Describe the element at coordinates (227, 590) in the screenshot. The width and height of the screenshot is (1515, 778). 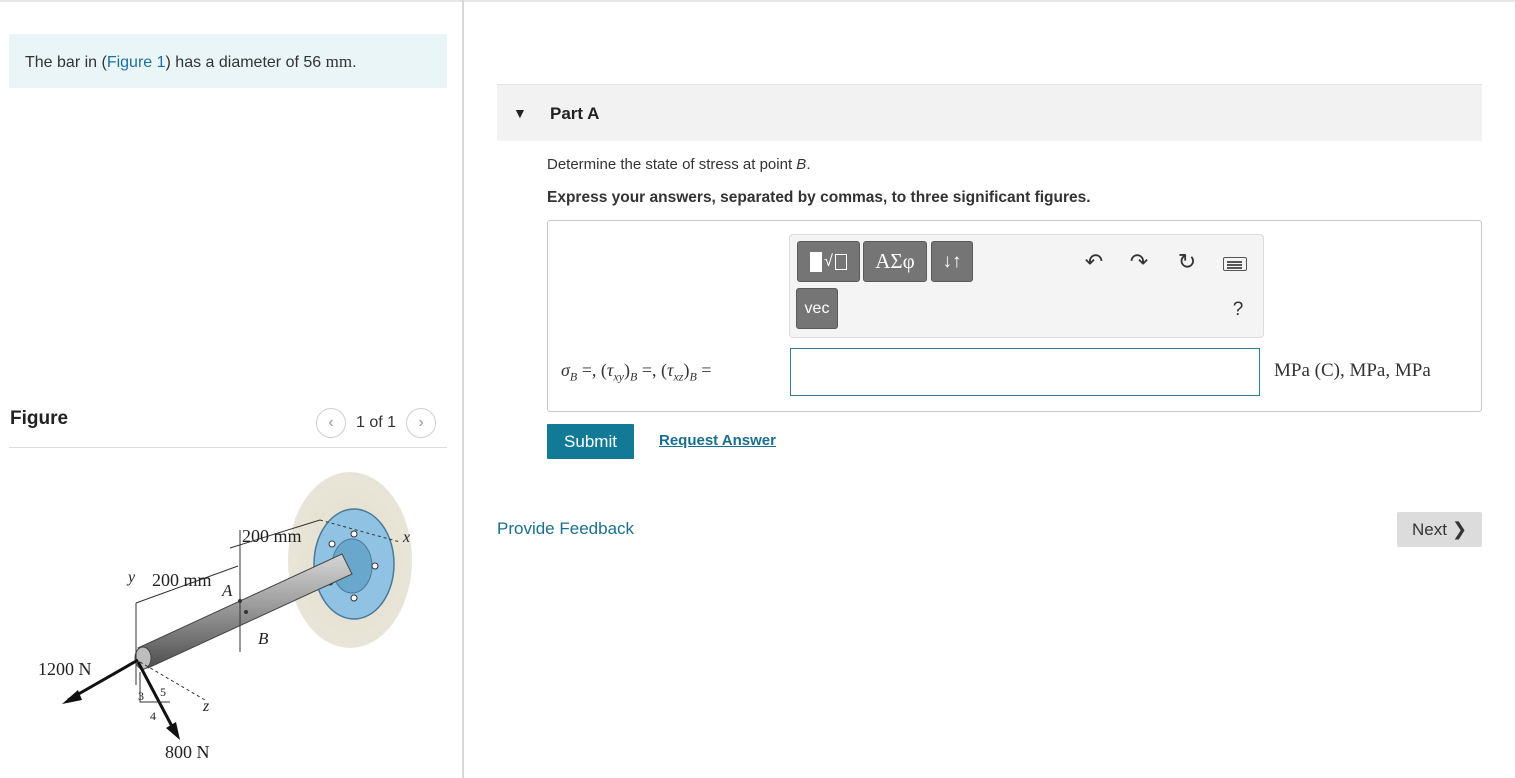
I see `point-a-label: A` at that location.